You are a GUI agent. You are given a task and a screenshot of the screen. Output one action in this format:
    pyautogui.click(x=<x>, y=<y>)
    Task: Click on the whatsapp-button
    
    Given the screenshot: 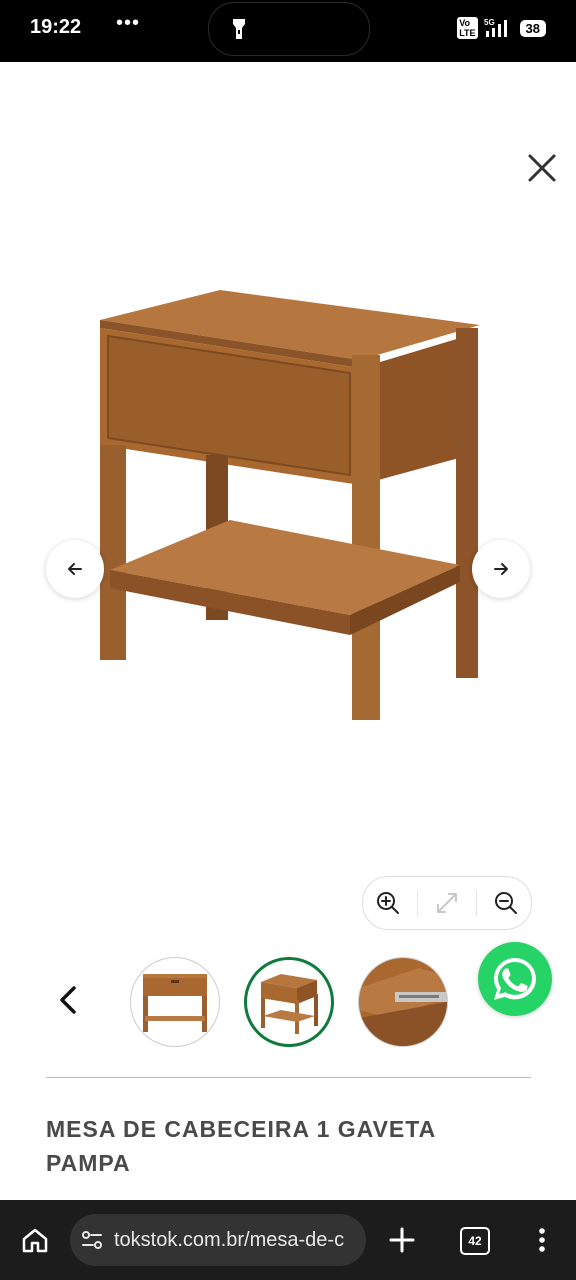 What is the action you would take?
    pyautogui.click(x=515, y=979)
    